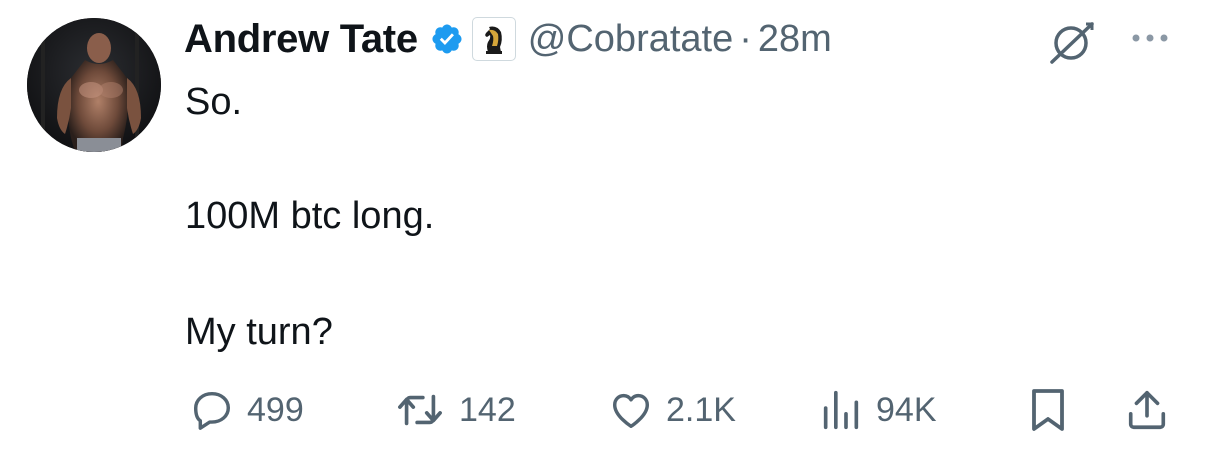  Describe the element at coordinates (493, 39) in the screenshot. I see `chess-knight-icon` at that location.